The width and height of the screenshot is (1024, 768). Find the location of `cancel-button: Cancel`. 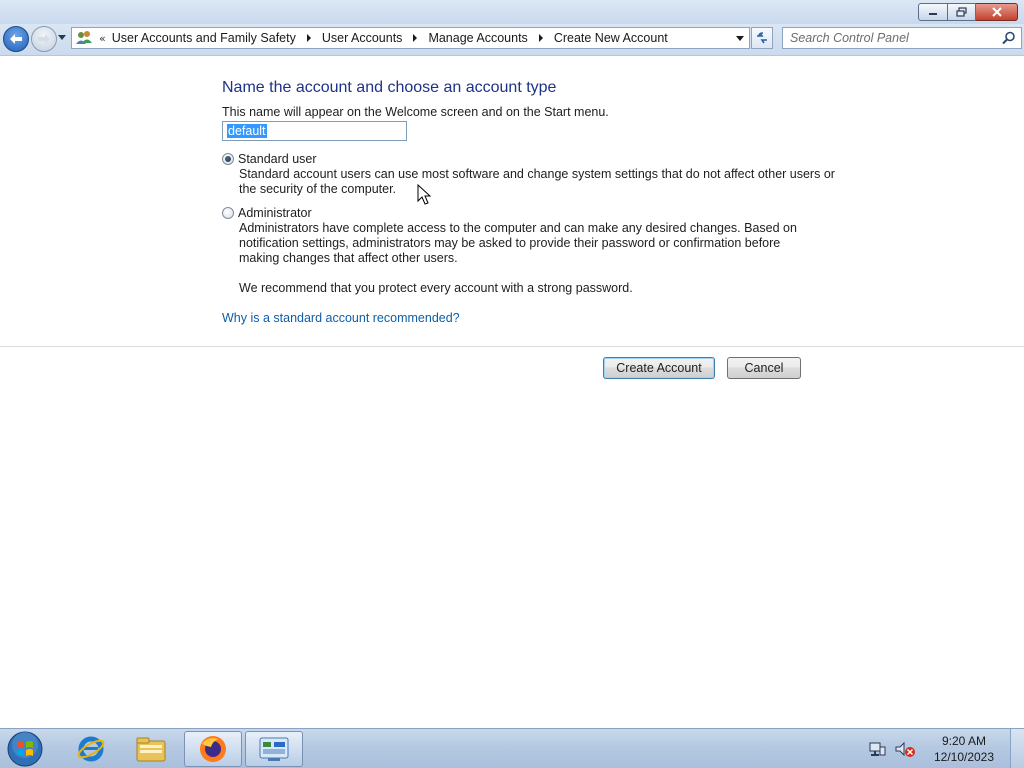

cancel-button: Cancel is located at coordinates (764, 368).